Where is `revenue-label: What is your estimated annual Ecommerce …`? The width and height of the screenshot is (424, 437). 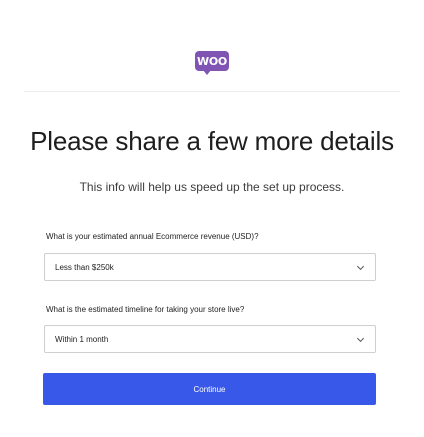
revenue-label: What is your estimated annual Ecommerce … is located at coordinates (152, 236).